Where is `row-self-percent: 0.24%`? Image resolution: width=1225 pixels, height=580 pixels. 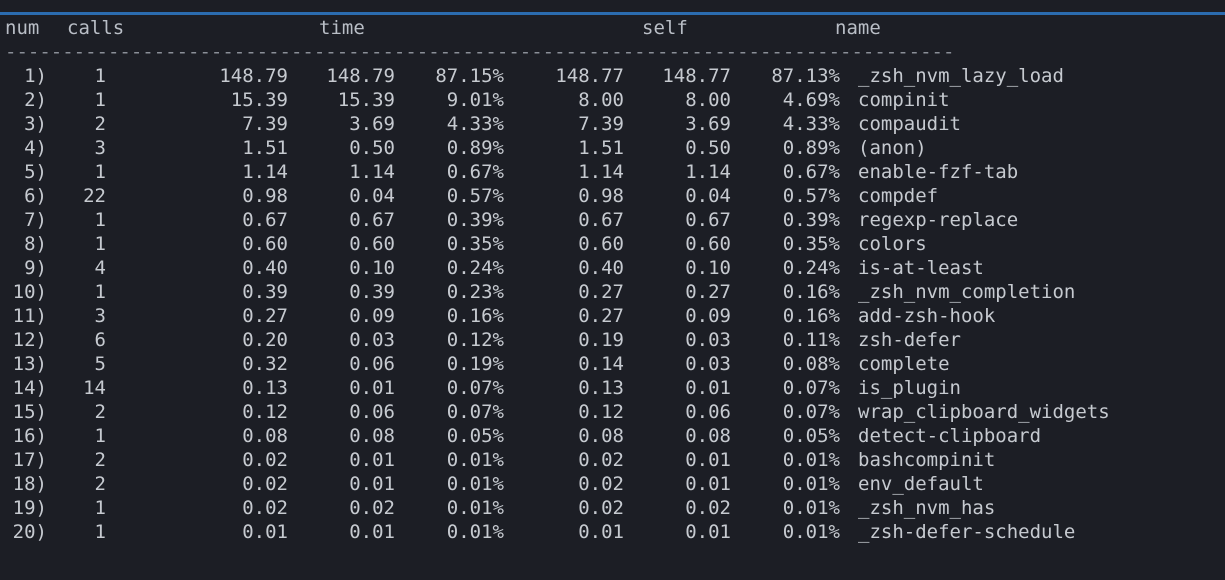 row-self-percent: 0.24% is located at coordinates (811, 268).